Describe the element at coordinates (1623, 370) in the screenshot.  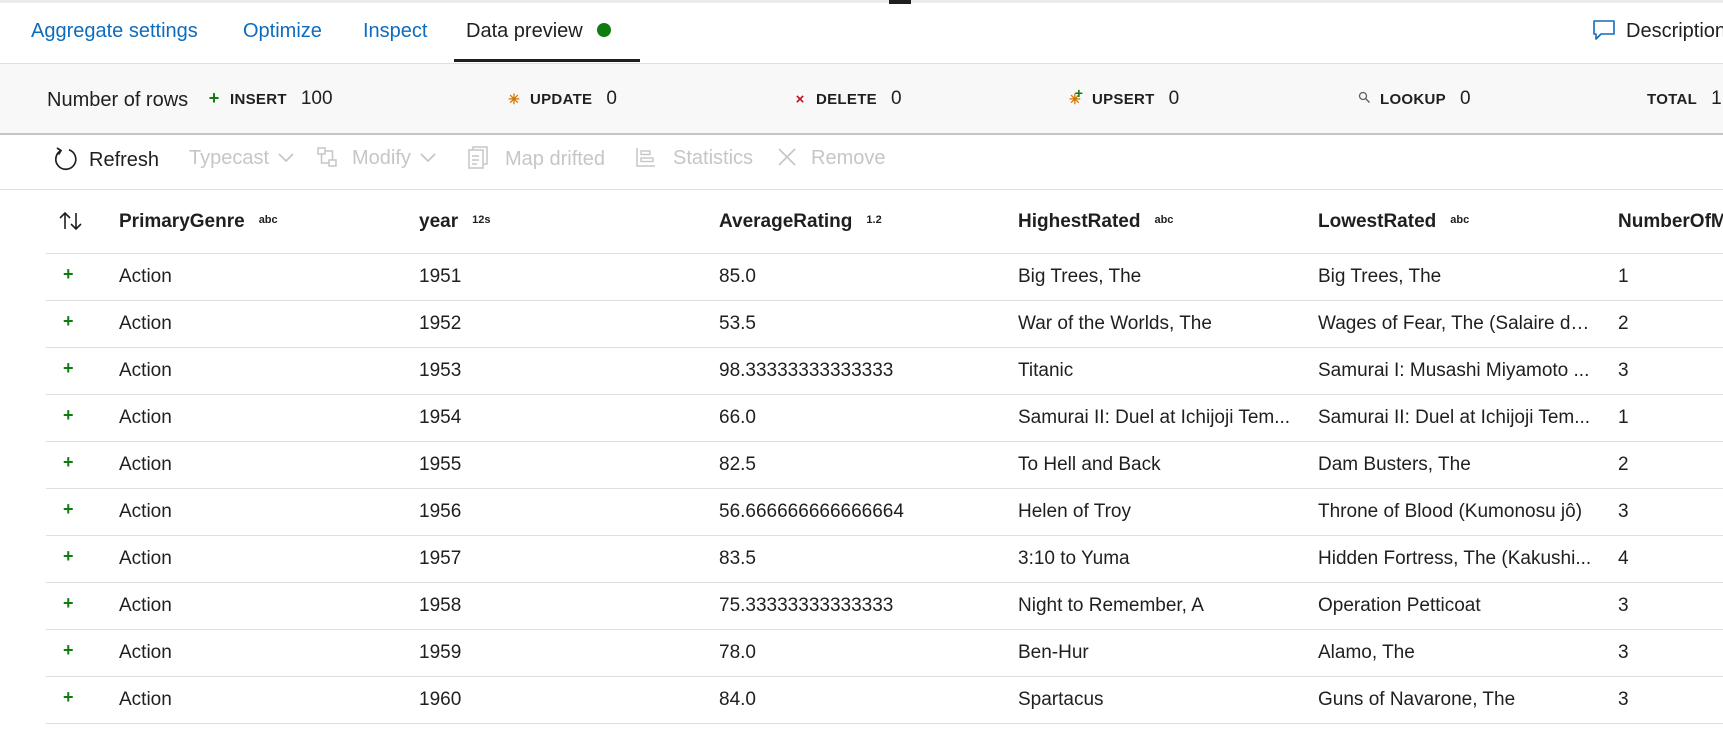
I see `table-cell: 3` at that location.